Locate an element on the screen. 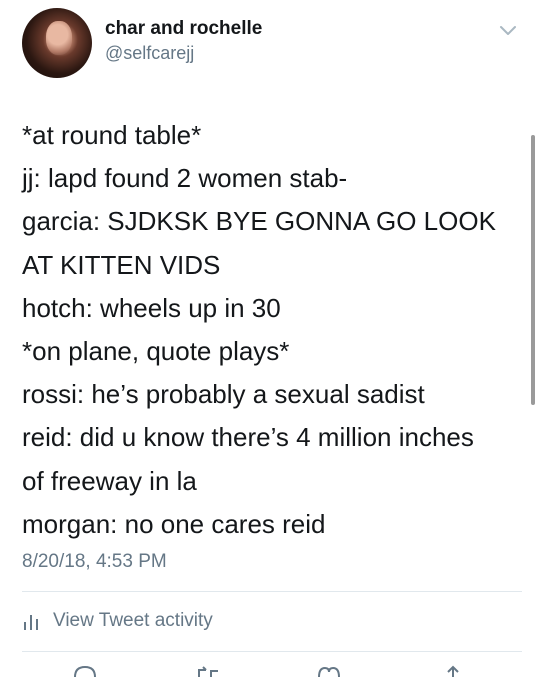 The height and width of the screenshot is (677, 540). tweet-line: *on plane, quote plays* is located at coordinates (156, 351).